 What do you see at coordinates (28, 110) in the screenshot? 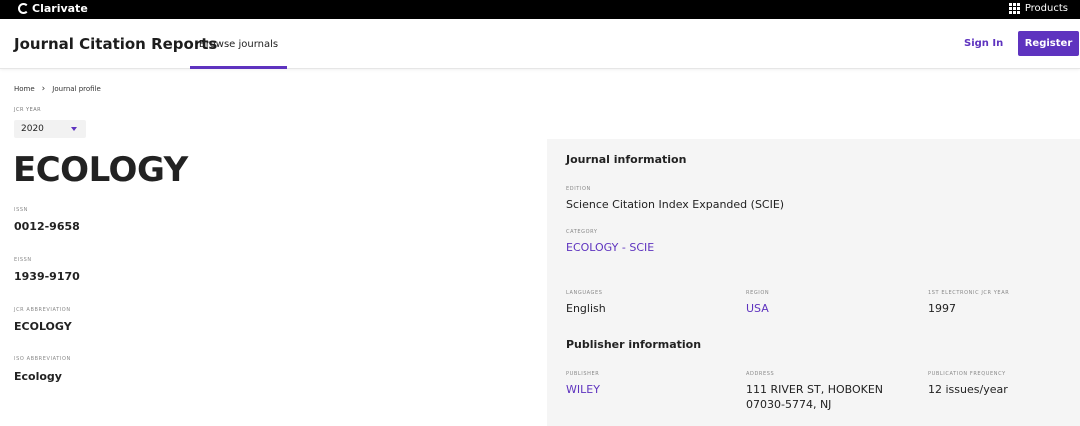
I see `jcr-year-label: JCR YEAR` at bounding box center [28, 110].